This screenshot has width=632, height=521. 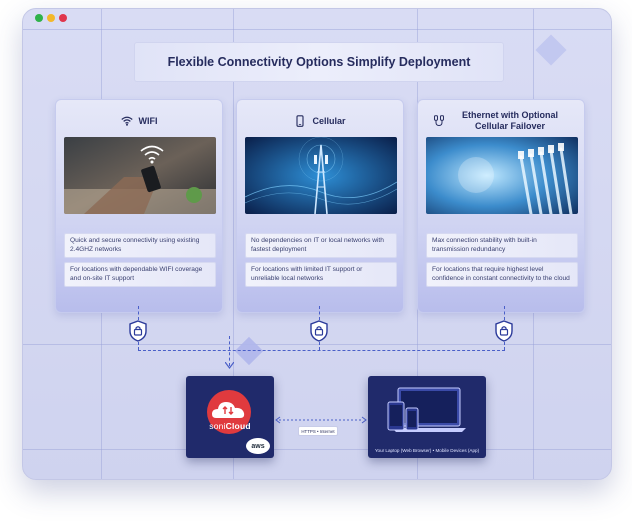 I want to click on cell-tower-photo, so click(x=321, y=175).